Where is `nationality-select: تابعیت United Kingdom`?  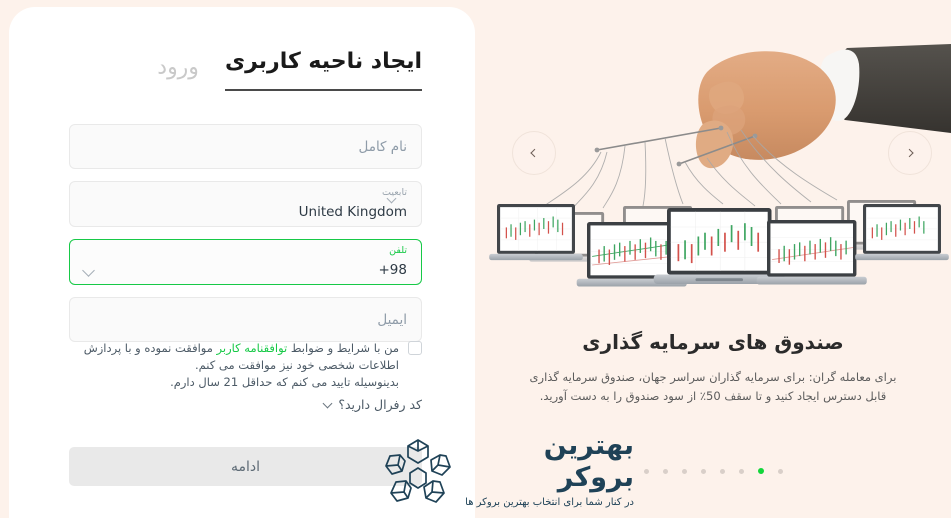
nationality-select: تابعیت United Kingdom is located at coordinates (245, 204).